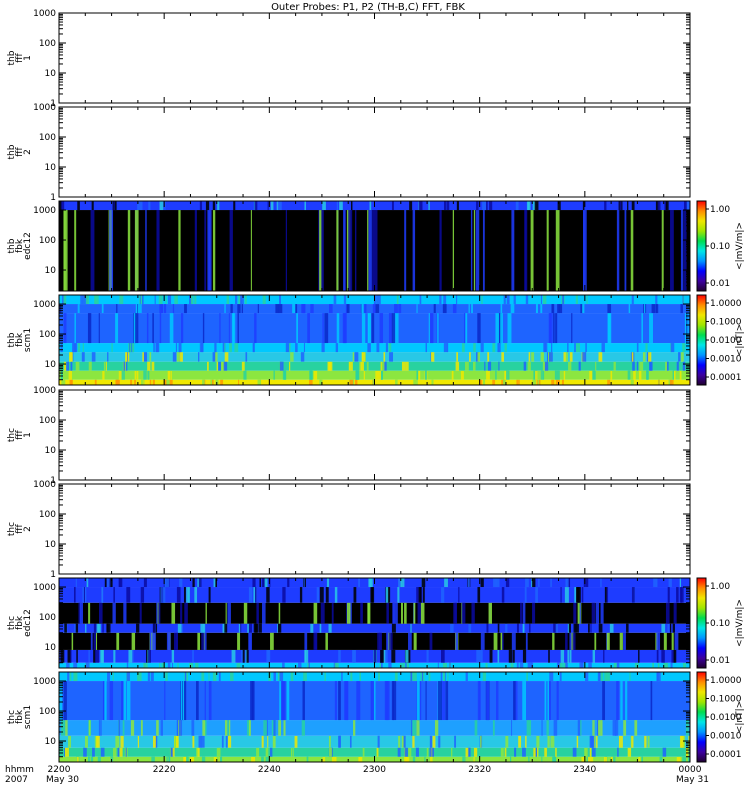 The height and width of the screenshot is (800, 750). What do you see at coordinates (740, 623) in the screenshot?
I see `colorbar-label: <|mV/m|>` at bounding box center [740, 623].